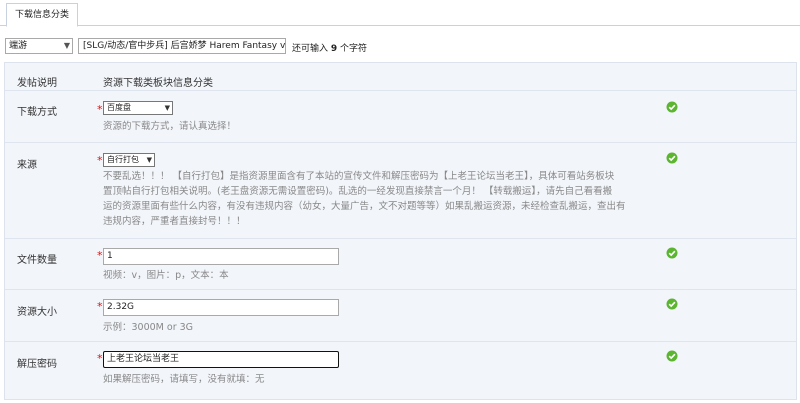 The image size is (800, 403). Describe the element at coordinates (400, 264) in the screenshot. I see `row-file-count: 文件数量 * 1 视频：v，图片：p，文本：本` at that location.